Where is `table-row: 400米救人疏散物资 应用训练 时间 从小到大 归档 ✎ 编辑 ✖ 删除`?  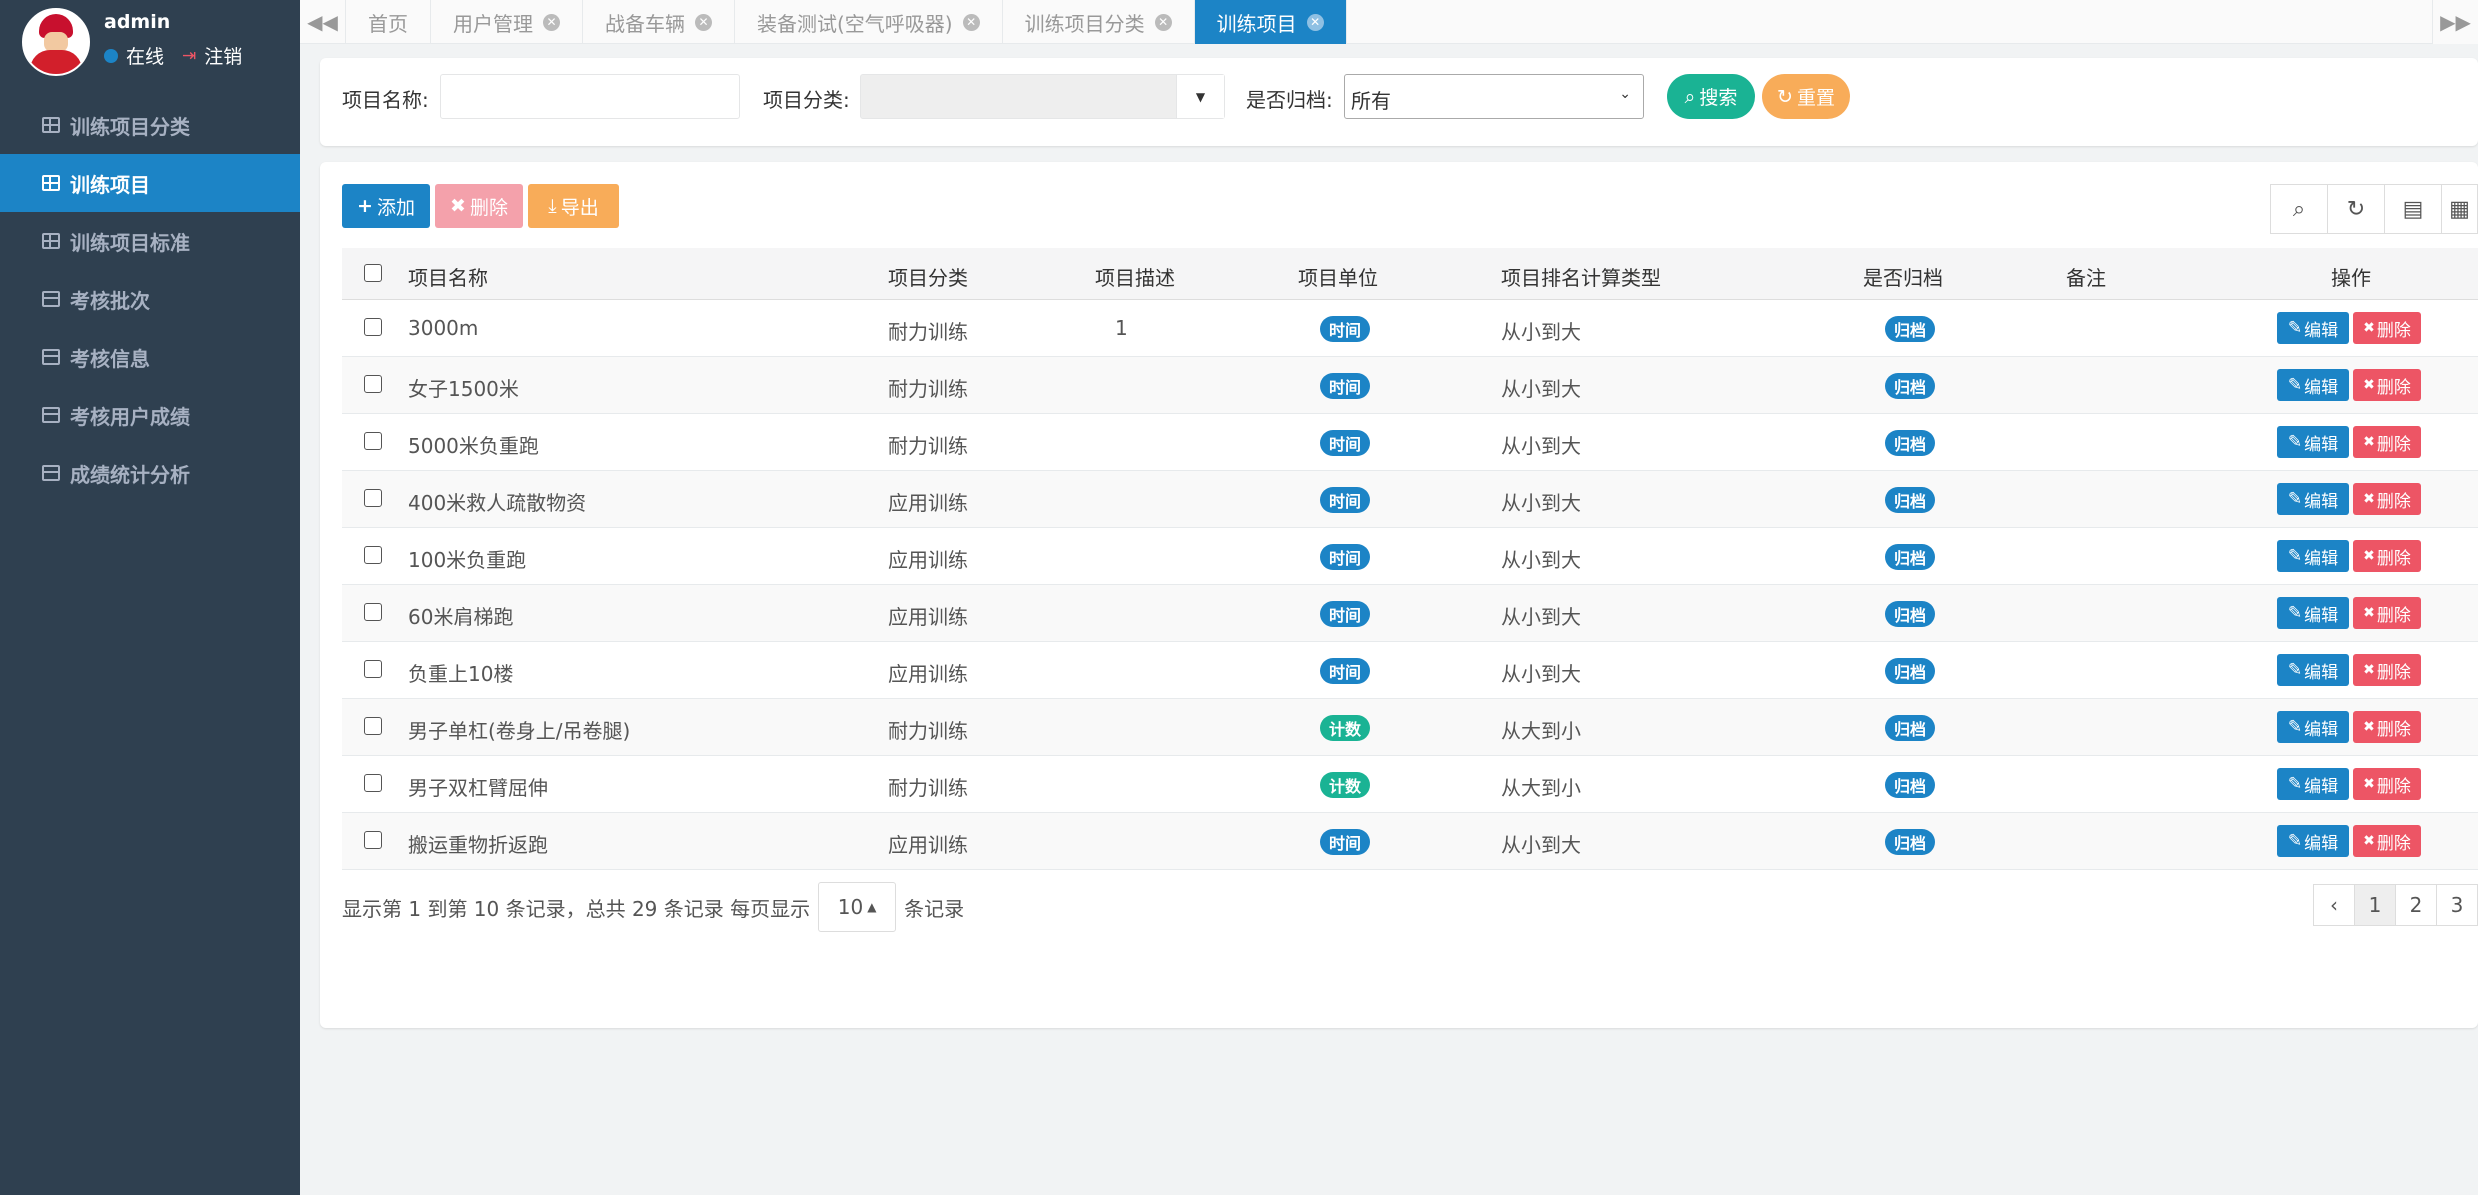 table-row: 400米救人疏散物资 应用训练 时间 从小到大 归档 ✎ 编辑 ✖ 删除 is located at coordinates (1410, 499).